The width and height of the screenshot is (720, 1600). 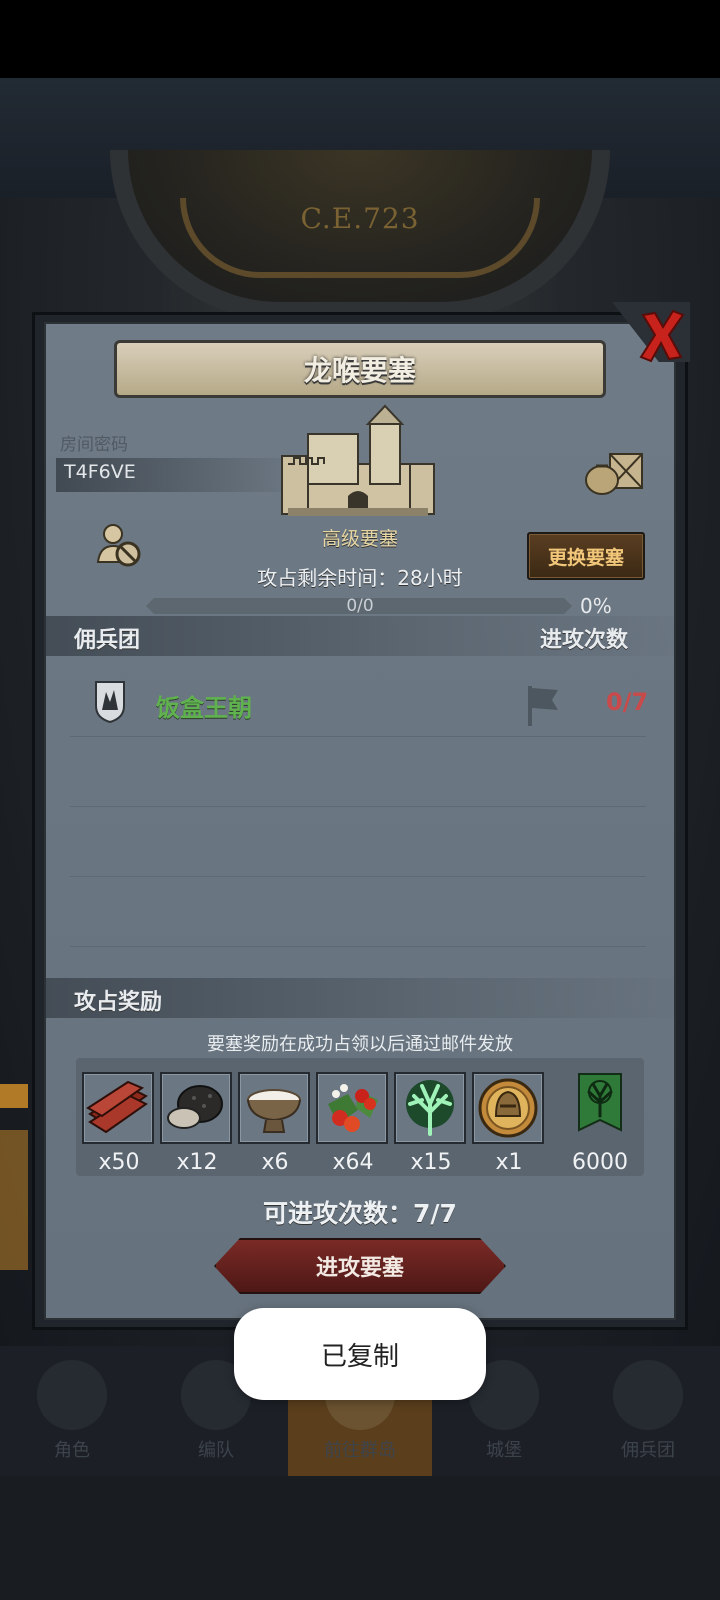 I want to click on reward-qty: x6, so click(x=275, y=1162).